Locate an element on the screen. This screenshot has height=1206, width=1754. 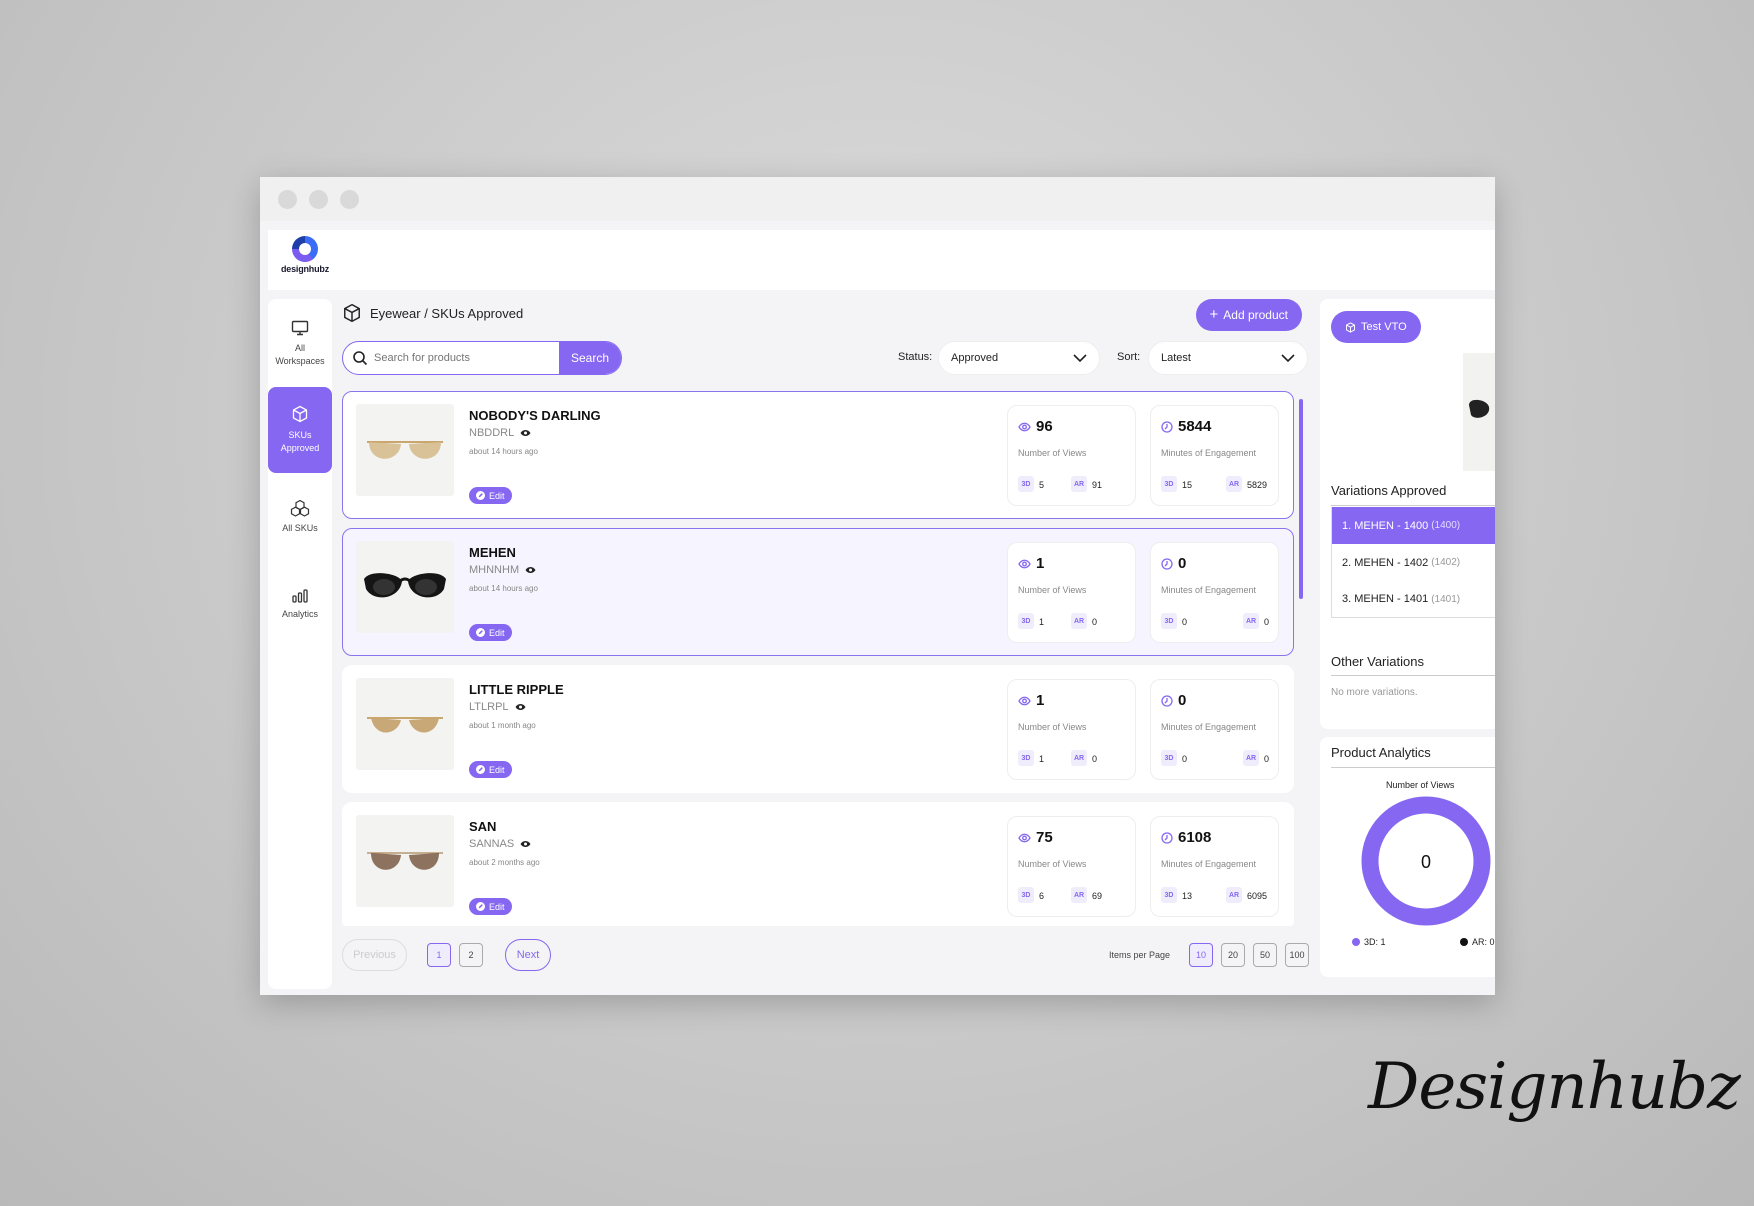
variation-item: 1. MEHEN - 1400 (1400) is located at coordinates (1413, 525).